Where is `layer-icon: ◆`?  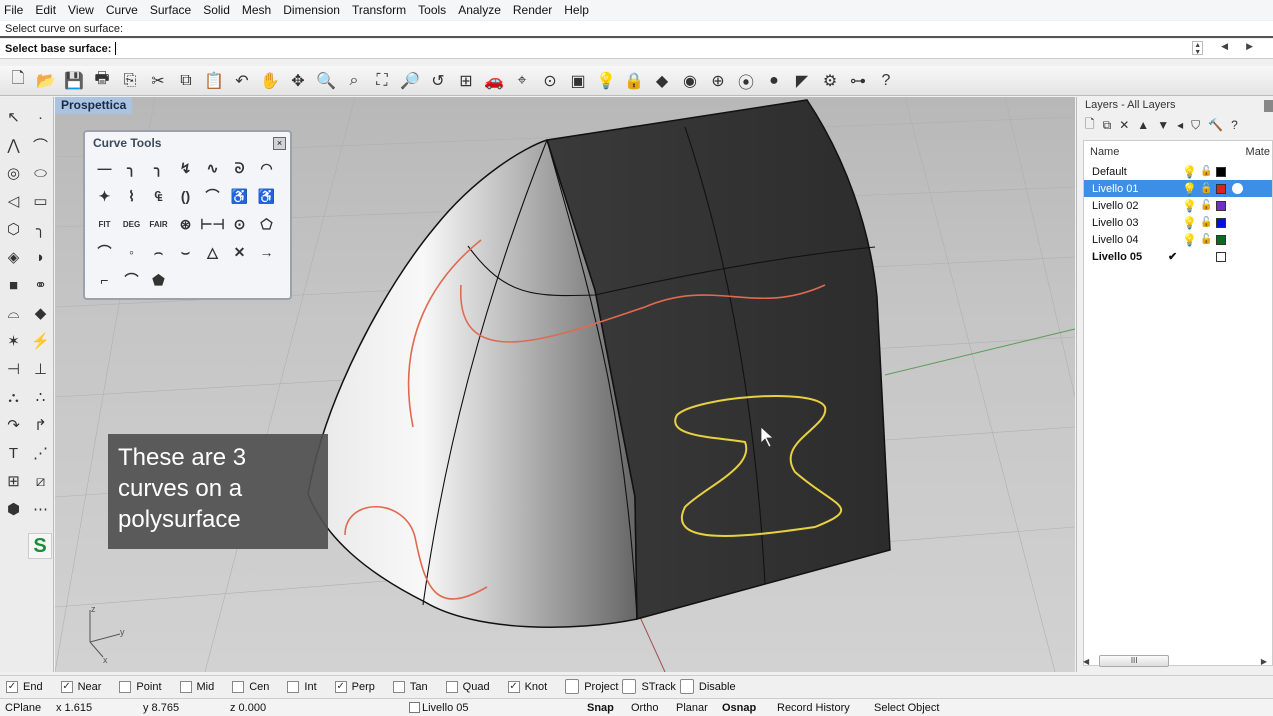
layer-icon: ◆ is located at coordinates (662, 81).